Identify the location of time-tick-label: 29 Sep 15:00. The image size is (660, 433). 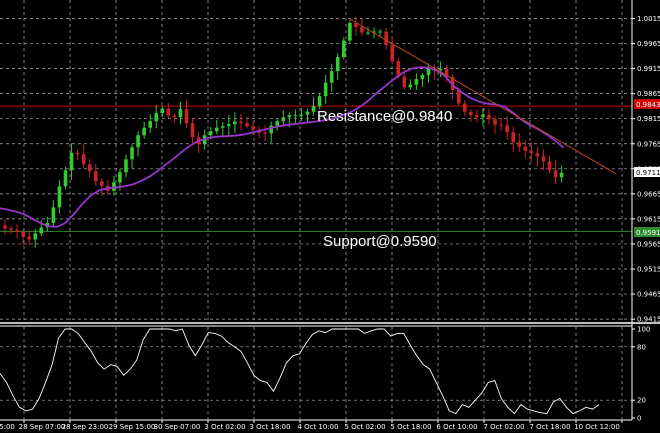
(132, 427).